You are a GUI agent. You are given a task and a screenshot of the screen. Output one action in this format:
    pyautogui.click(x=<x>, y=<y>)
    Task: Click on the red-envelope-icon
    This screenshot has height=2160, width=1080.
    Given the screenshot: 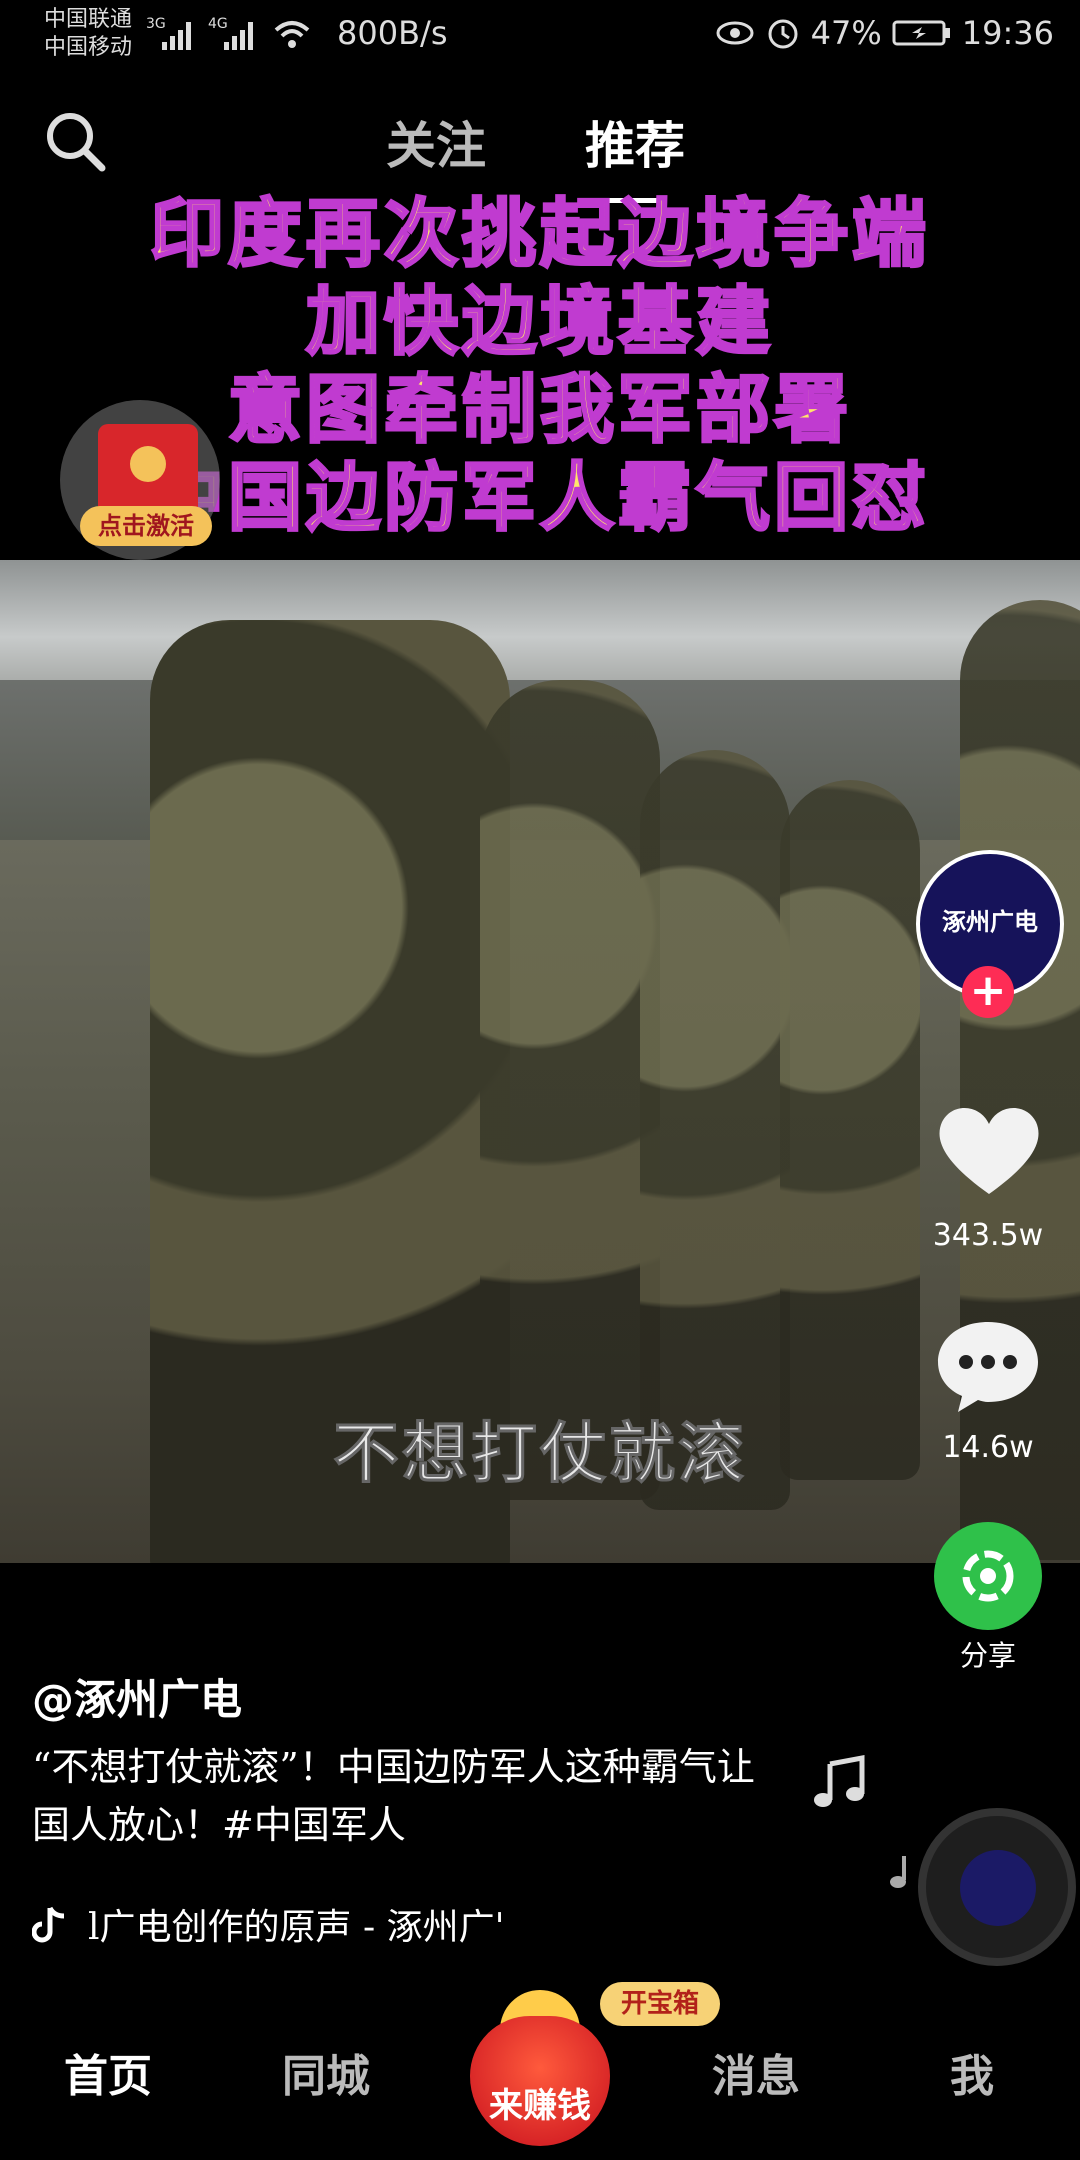 What is the action you would take?
    pyautogui.click(x=148, y=470)
    